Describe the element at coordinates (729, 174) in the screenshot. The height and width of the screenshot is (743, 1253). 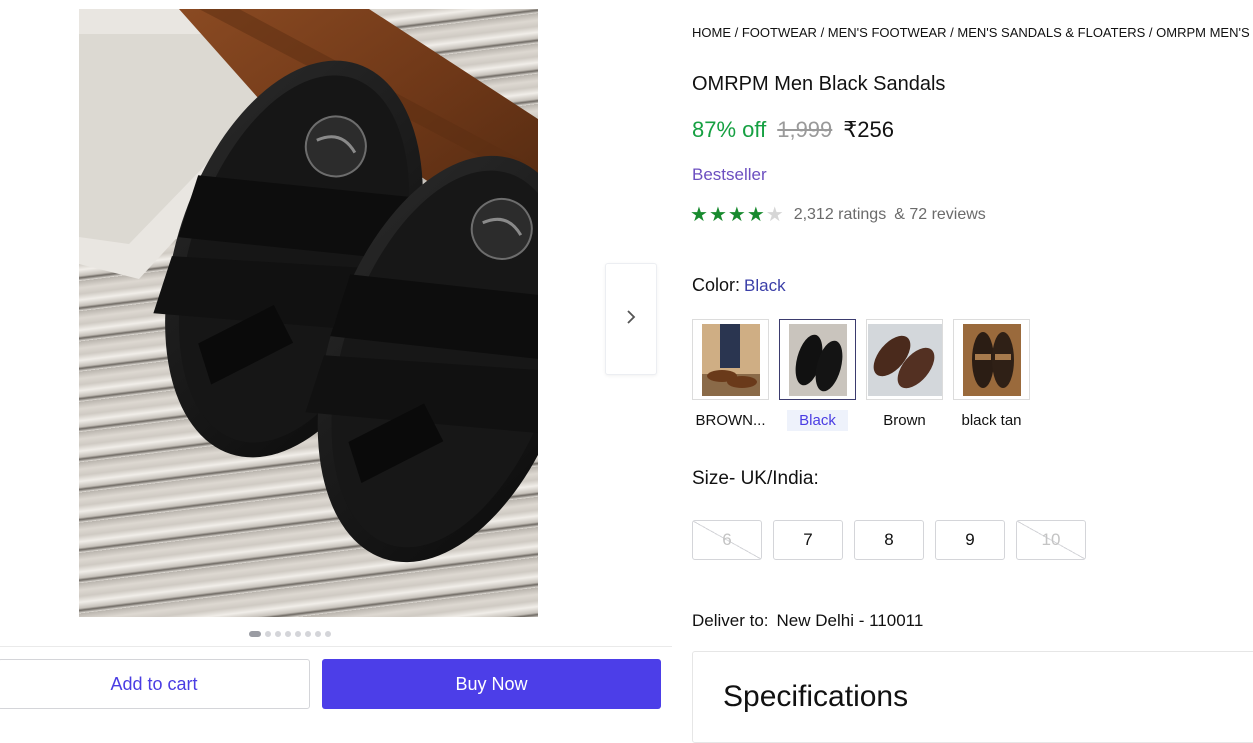
I see `bestseller-badge: Bestseller` at that location.